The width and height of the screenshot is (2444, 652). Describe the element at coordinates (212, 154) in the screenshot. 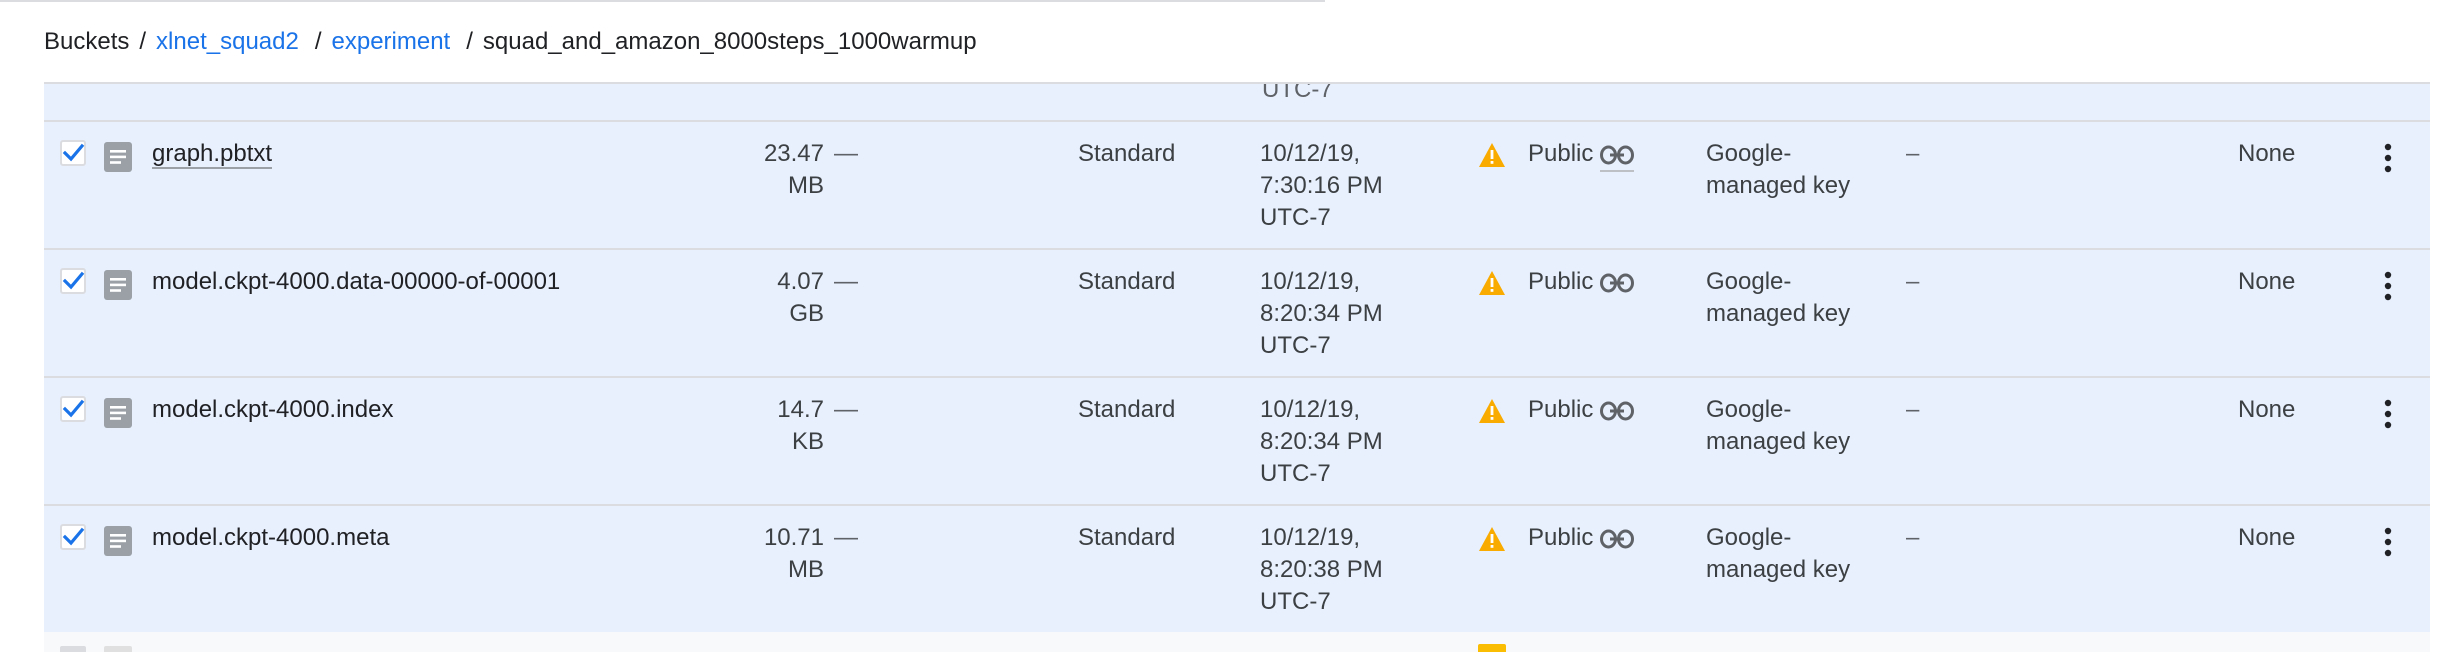

I see `object-name-link: graph.pbtxt` at that location.